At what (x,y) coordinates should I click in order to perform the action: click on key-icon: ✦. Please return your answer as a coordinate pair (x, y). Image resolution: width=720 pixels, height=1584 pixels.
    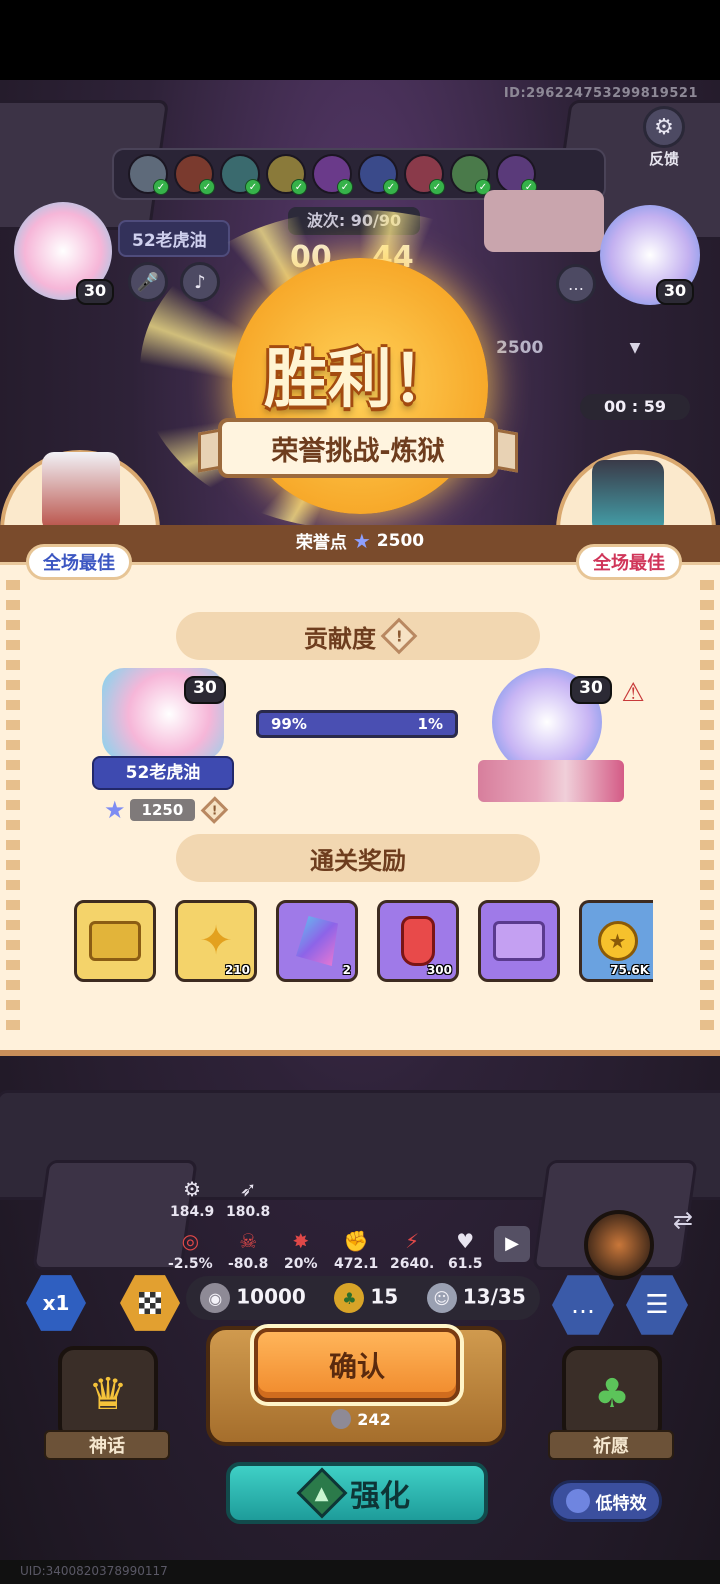
    Looking at the image, I should click on (216, 941).